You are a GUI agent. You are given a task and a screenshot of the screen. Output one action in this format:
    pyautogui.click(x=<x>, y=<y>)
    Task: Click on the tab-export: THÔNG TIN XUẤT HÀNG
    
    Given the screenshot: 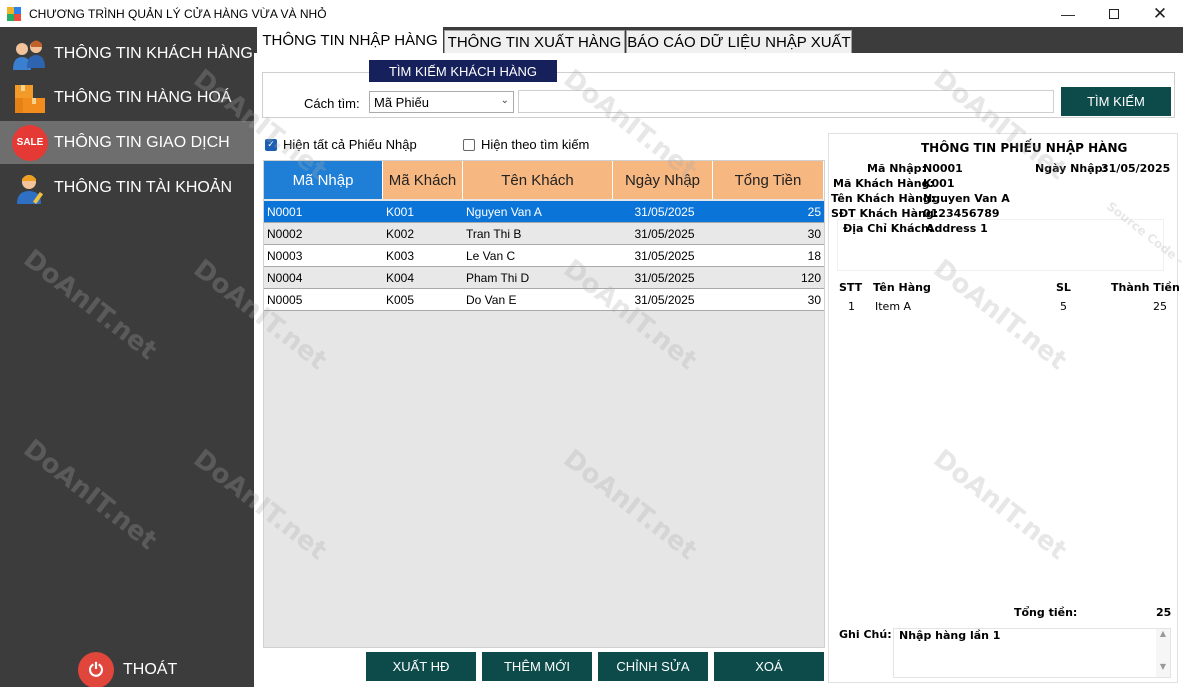 What is the action you would take?
    pyautogui.click(x=534, y=41)
    